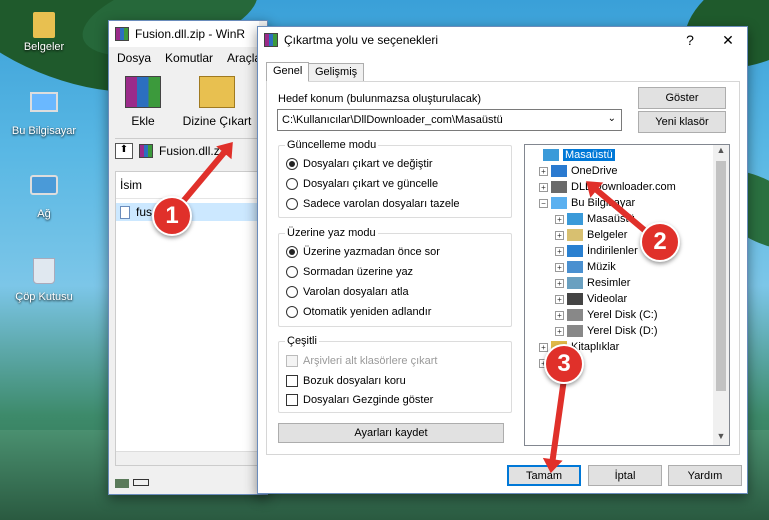 The width and height of the screenshot is (769, 520). I want to click on tree-item-label: Videolar, so click(607, 299).